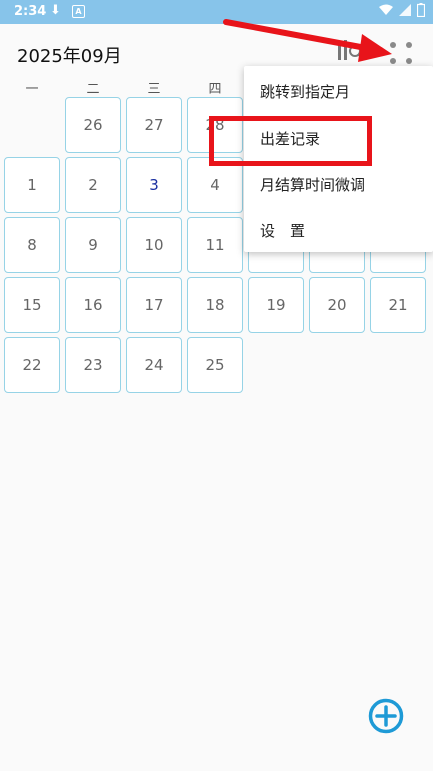 This screenshot has height=771, width=433. What do you see at coordinates (154, 305) in the screenshot?
I see `day-cell: 17` at bounding box center [154, 305].